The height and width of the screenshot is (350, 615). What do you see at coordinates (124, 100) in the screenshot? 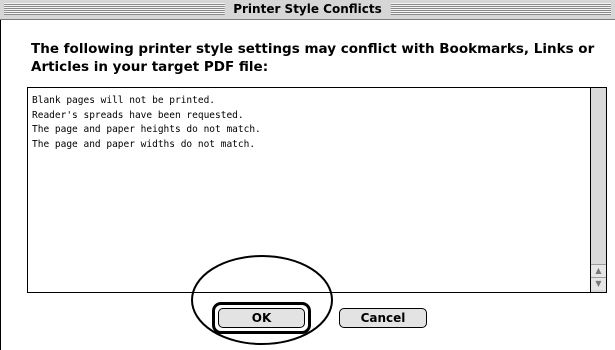
I see `list-item: Blank pages will not be printed.` at bounding box center [124, 100].